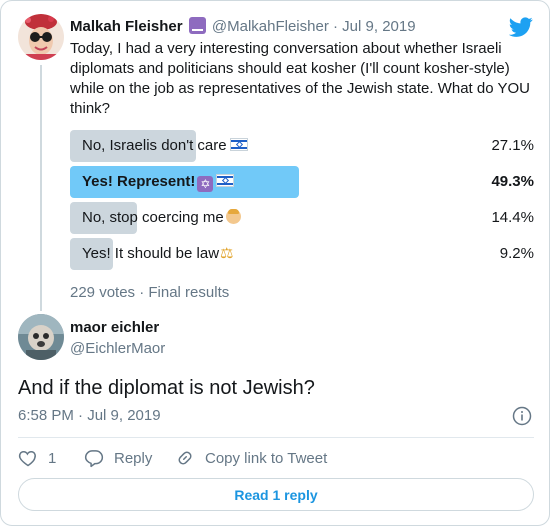 The width and height of the screenshot is (550, 526). I want to click on tweet-actions: 1 Reply Copy link to Tweet, so click(276, 458).